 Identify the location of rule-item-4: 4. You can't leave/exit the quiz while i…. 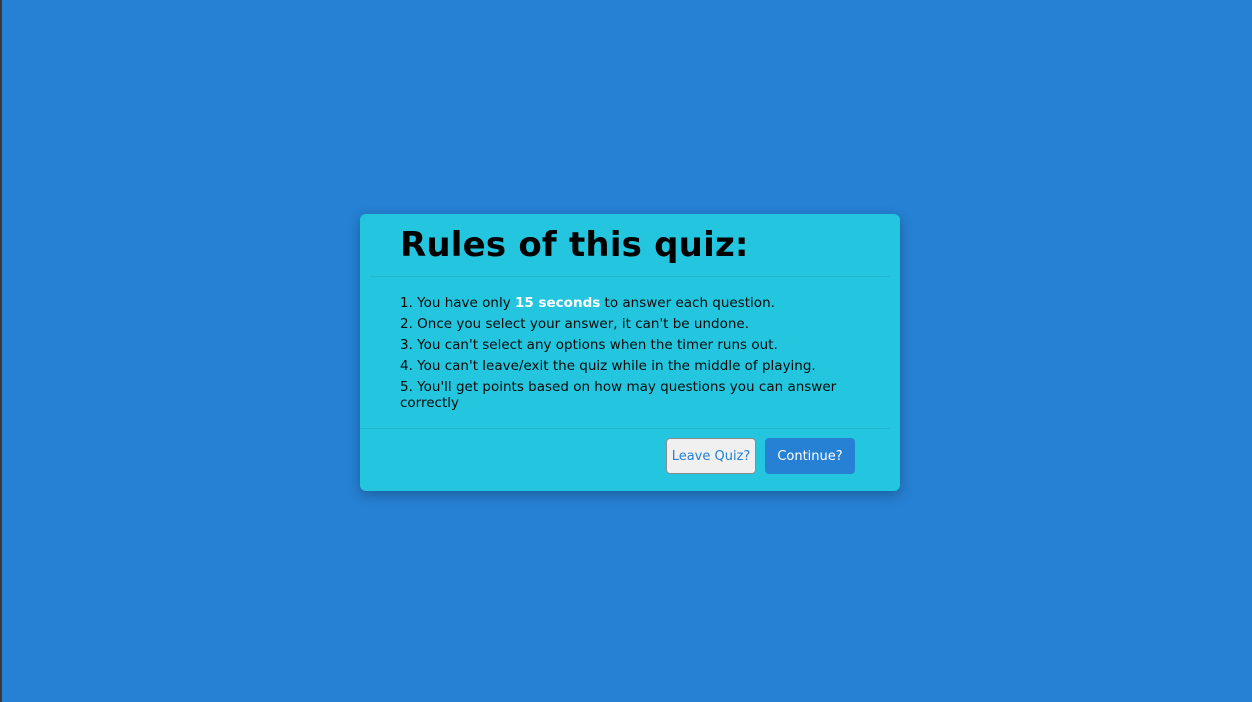
(608, 366).